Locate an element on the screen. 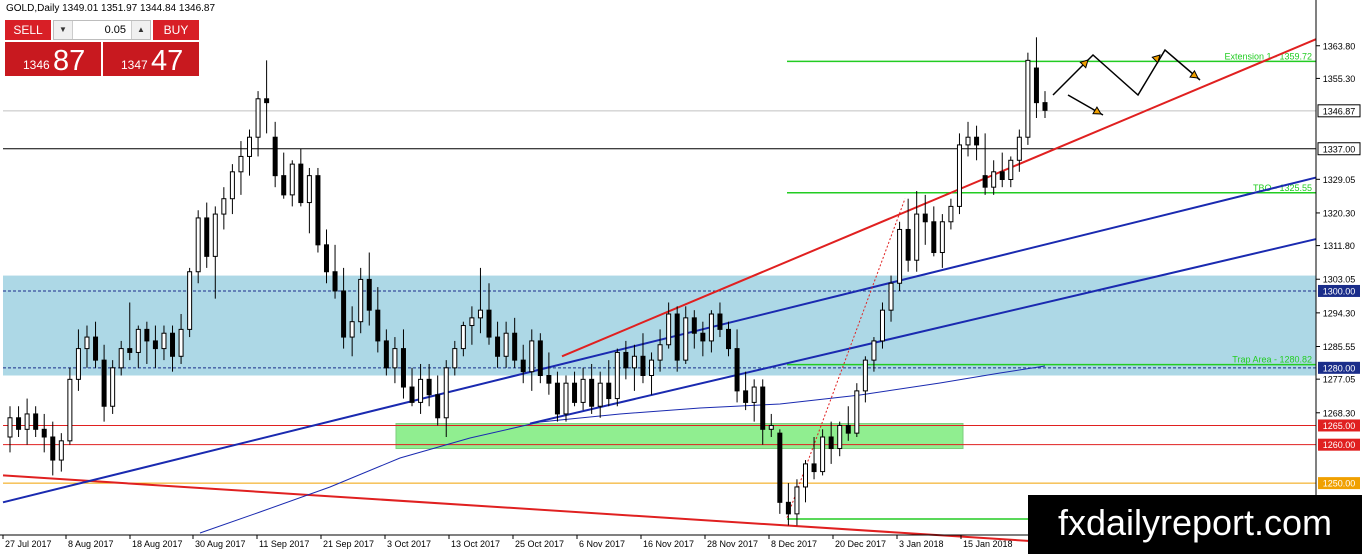  time-axis-label: 3 Oct 2017 is located at coordinates (409, 544).